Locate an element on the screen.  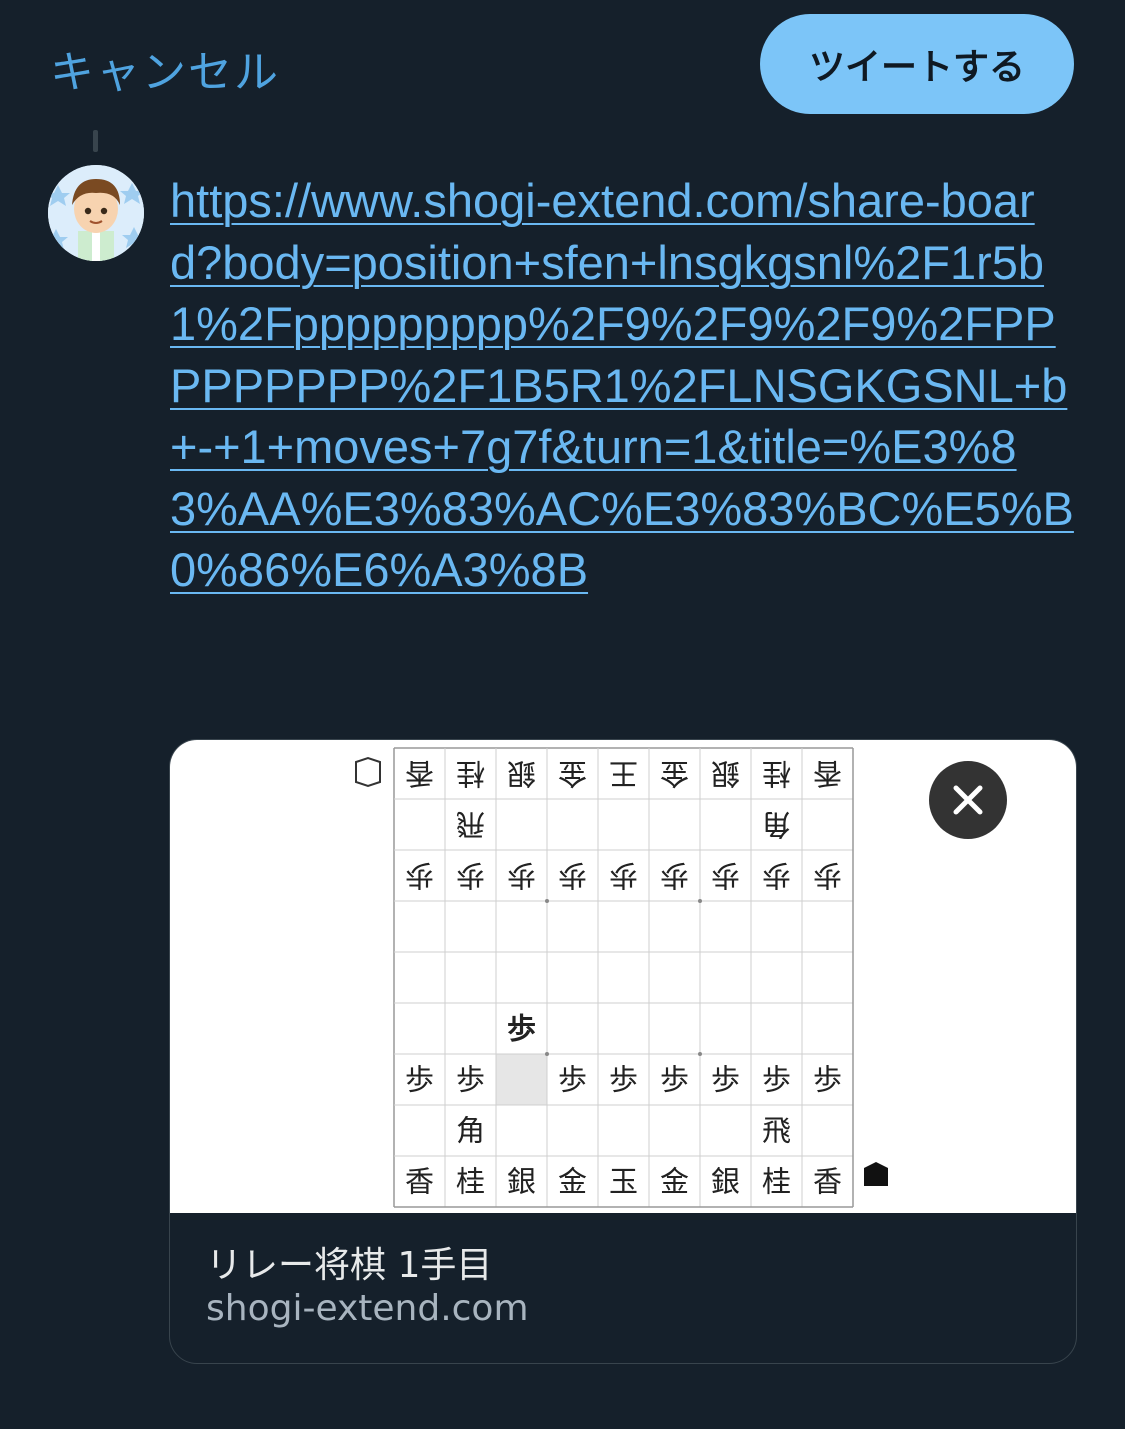
gote-piece: 飛 is located at coordinates (470, 825).